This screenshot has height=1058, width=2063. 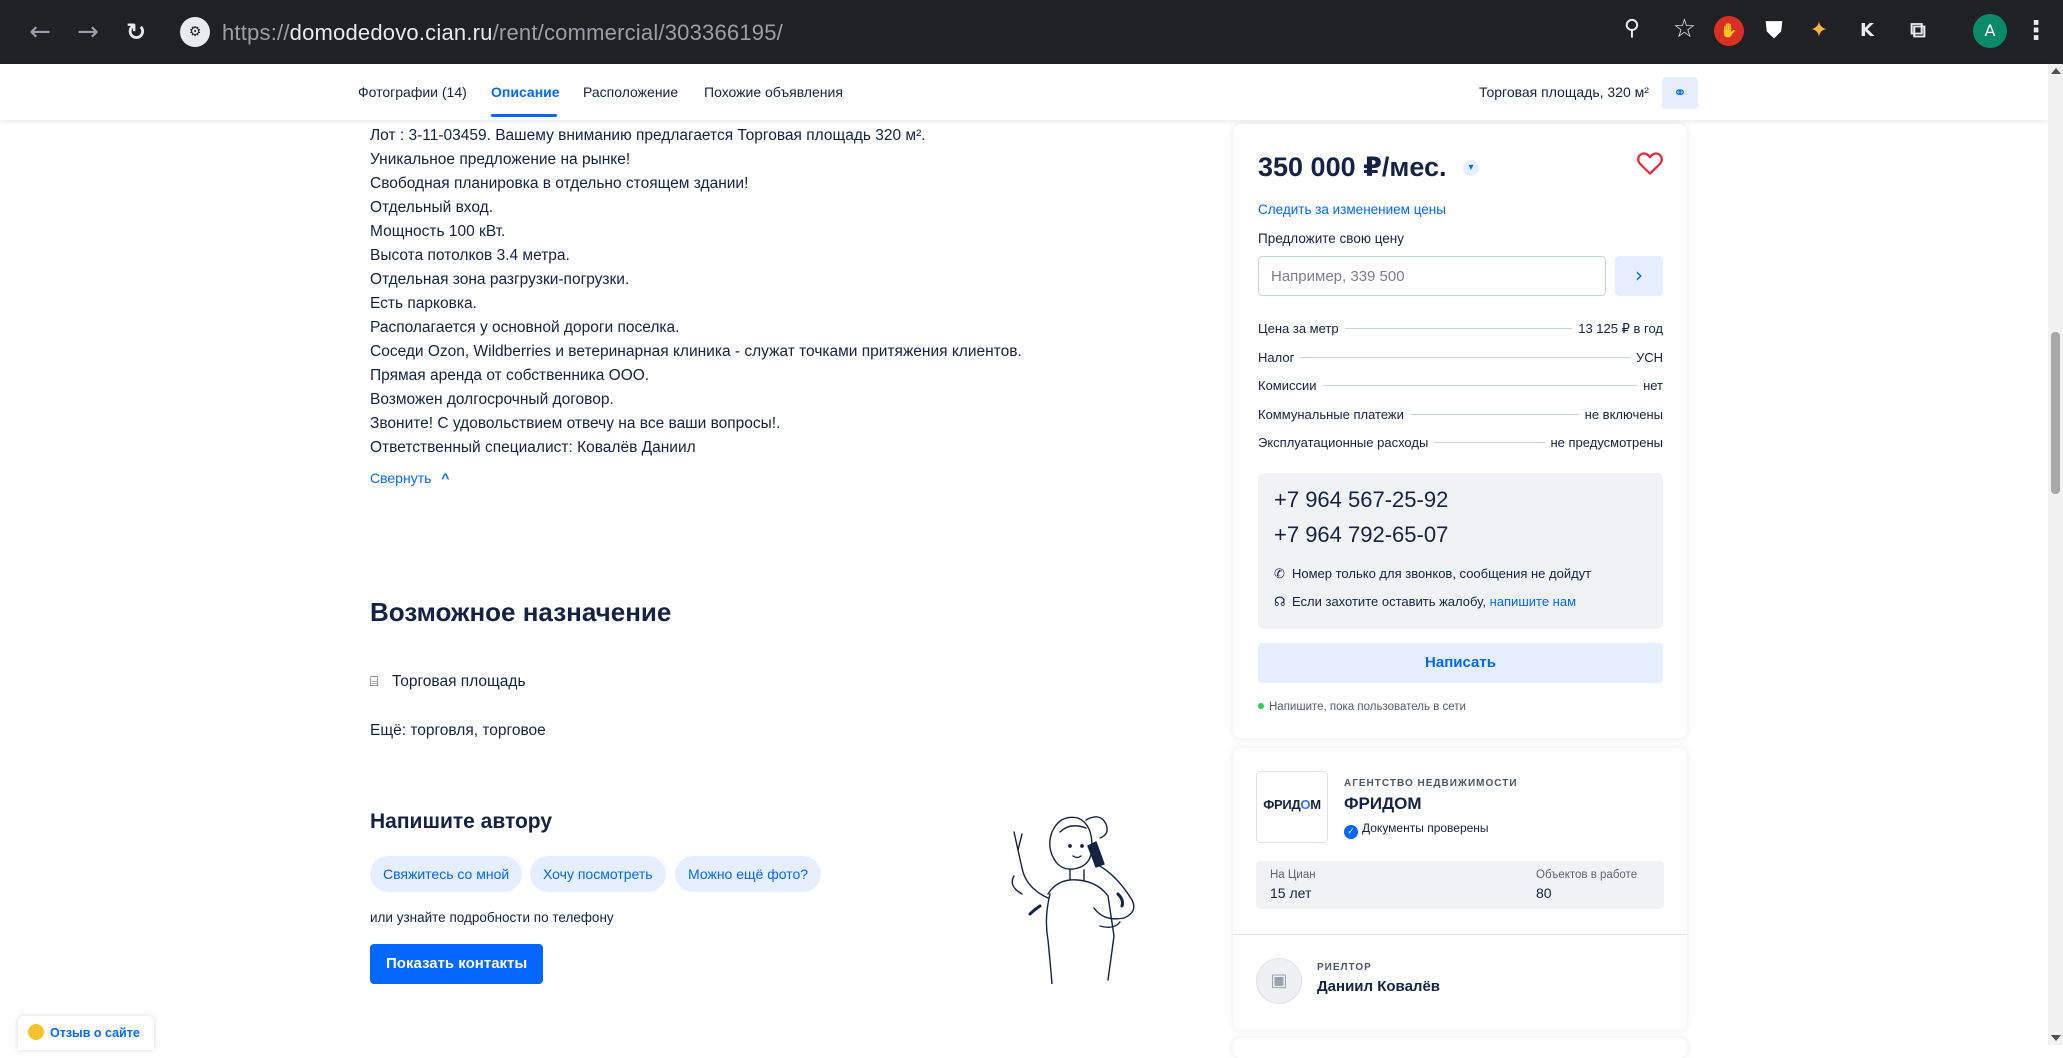 I want to click on forward-icon: →, so click(x=88, y=32).